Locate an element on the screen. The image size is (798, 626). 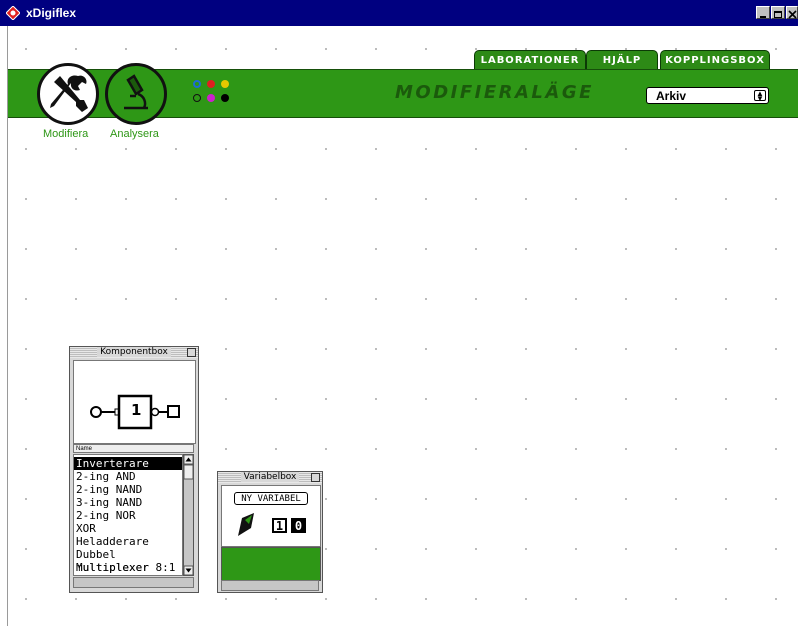
tab-hjalp: HJÄLP is located at coordinates (622, 60).